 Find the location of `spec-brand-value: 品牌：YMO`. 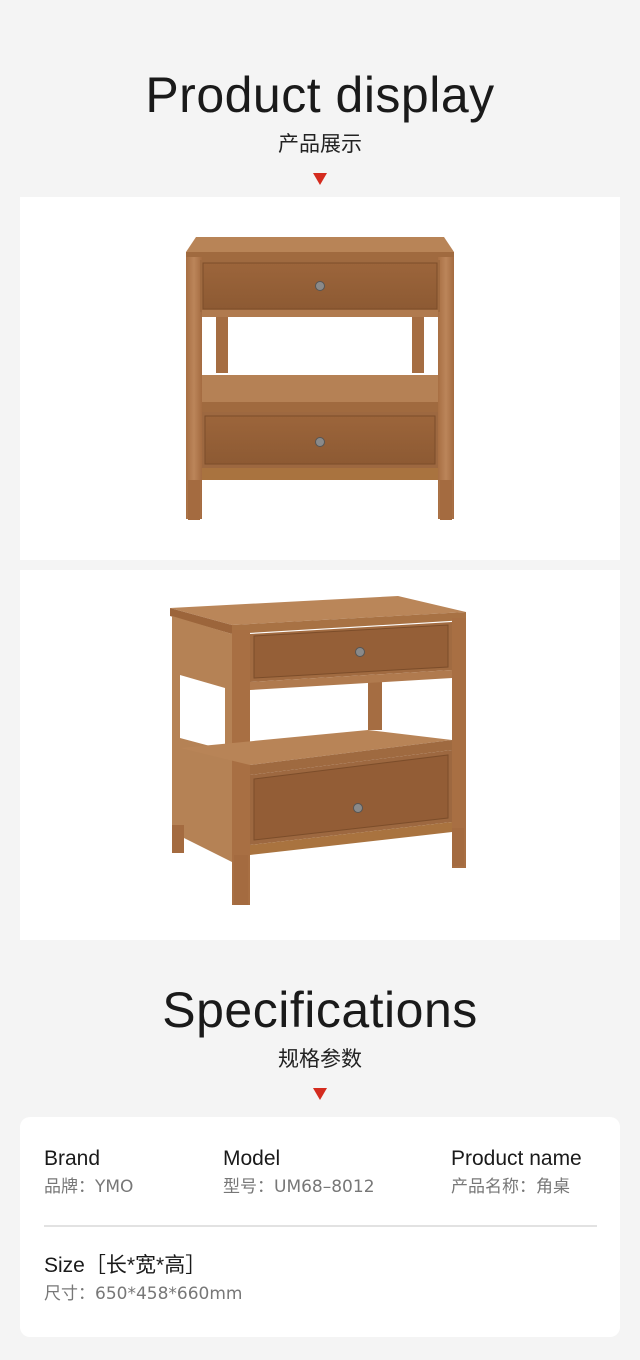

spec-brand-value: 品牌：YMO is located at coordinates (89, 1187).